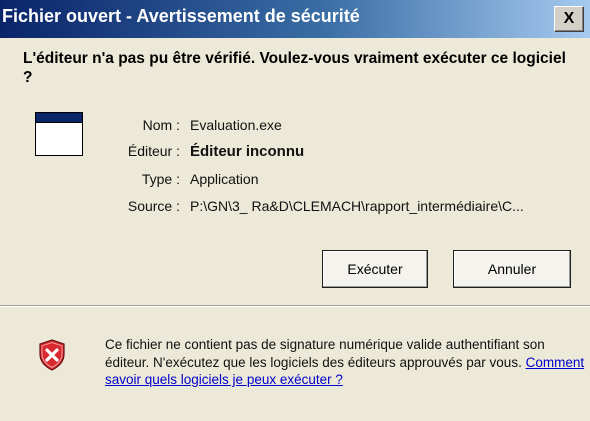 The height and width of the screenshot is (421, 590). I want to click on type-row: Type : Application, so click(295, 181).